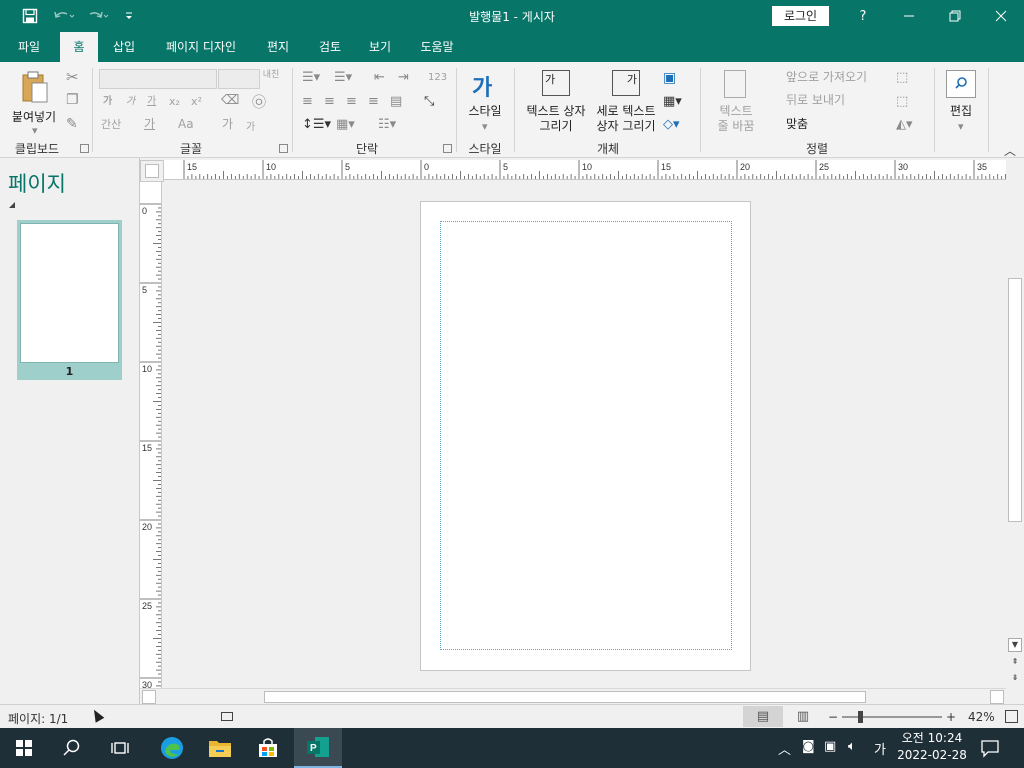  What do you see at coordinates (669, 78) in the screenshot?
I see `picture-icon: ▣` at bounding box center [669, 78].